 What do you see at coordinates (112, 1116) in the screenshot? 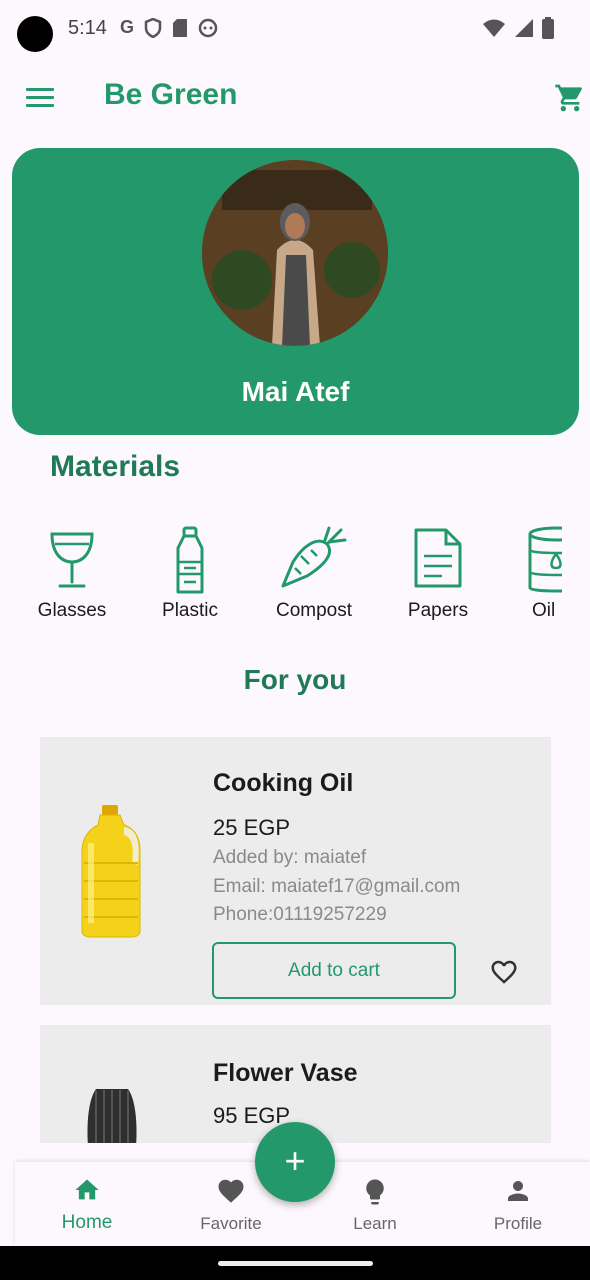
I see `flower-vase-image` at bounding box center [112, 1116].